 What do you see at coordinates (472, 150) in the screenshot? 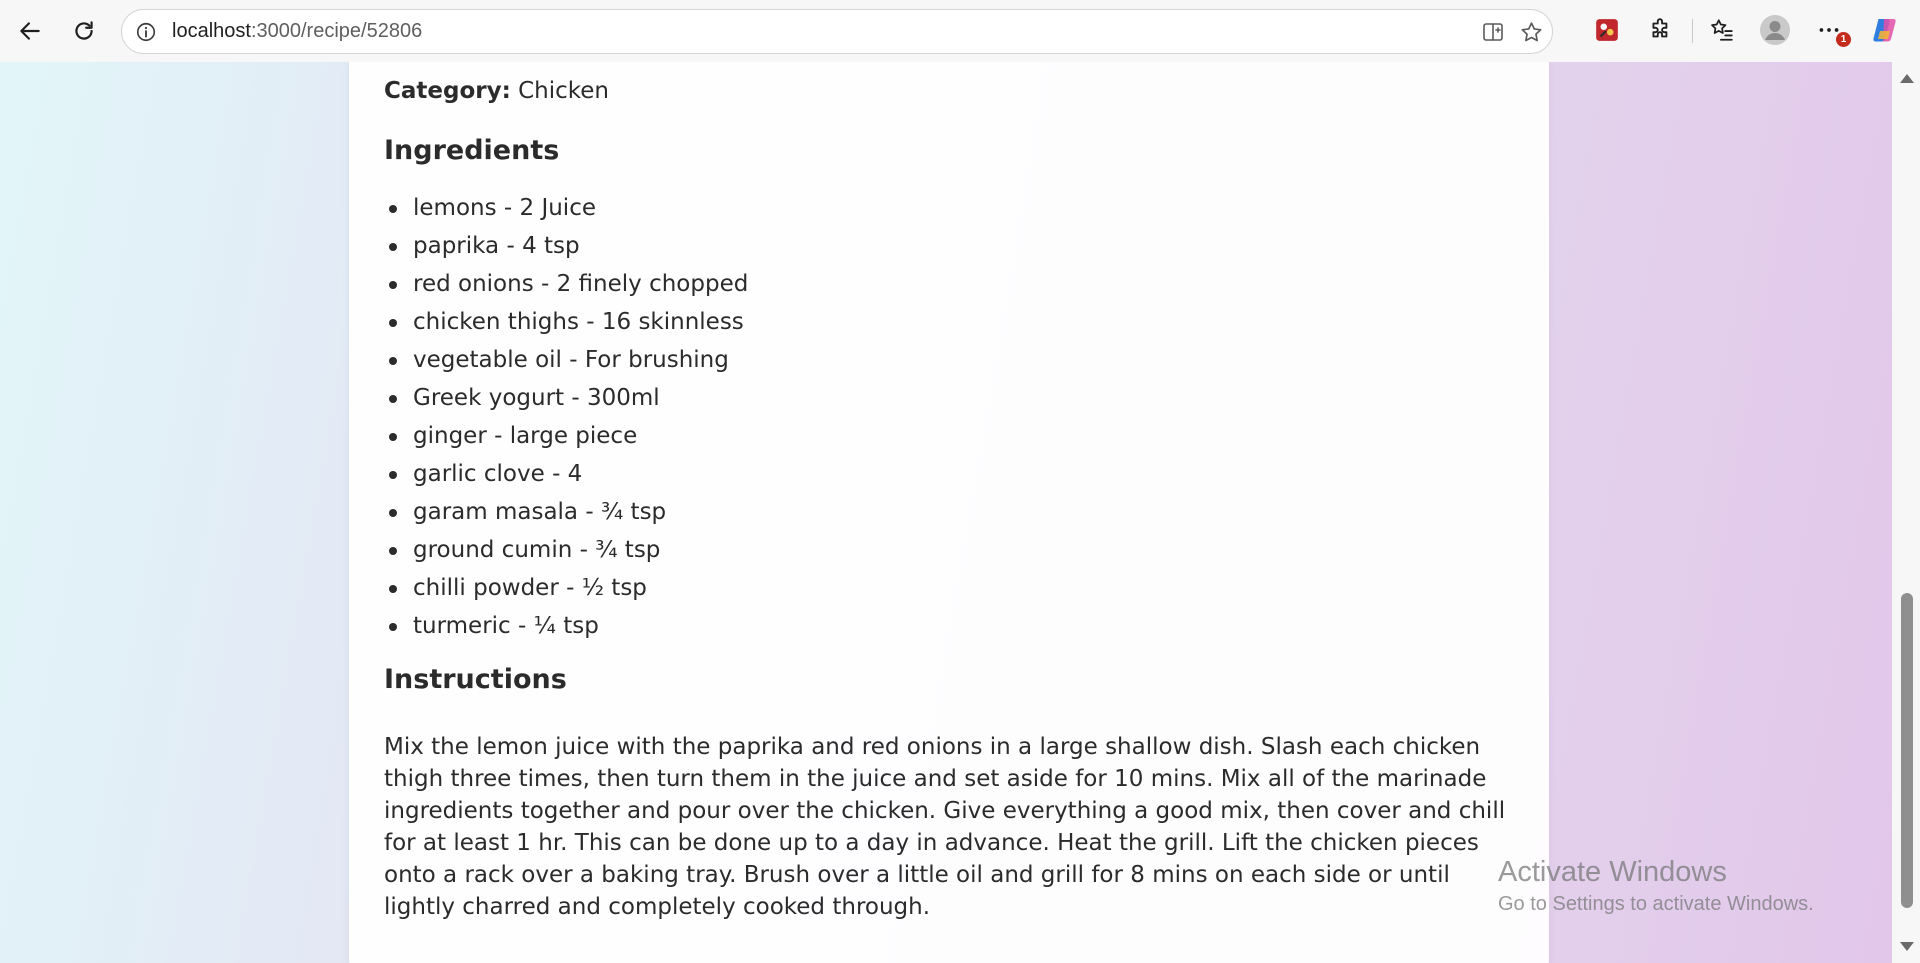
I see `ingredients-heading: Ingredients` at bounding box center [472, 150].